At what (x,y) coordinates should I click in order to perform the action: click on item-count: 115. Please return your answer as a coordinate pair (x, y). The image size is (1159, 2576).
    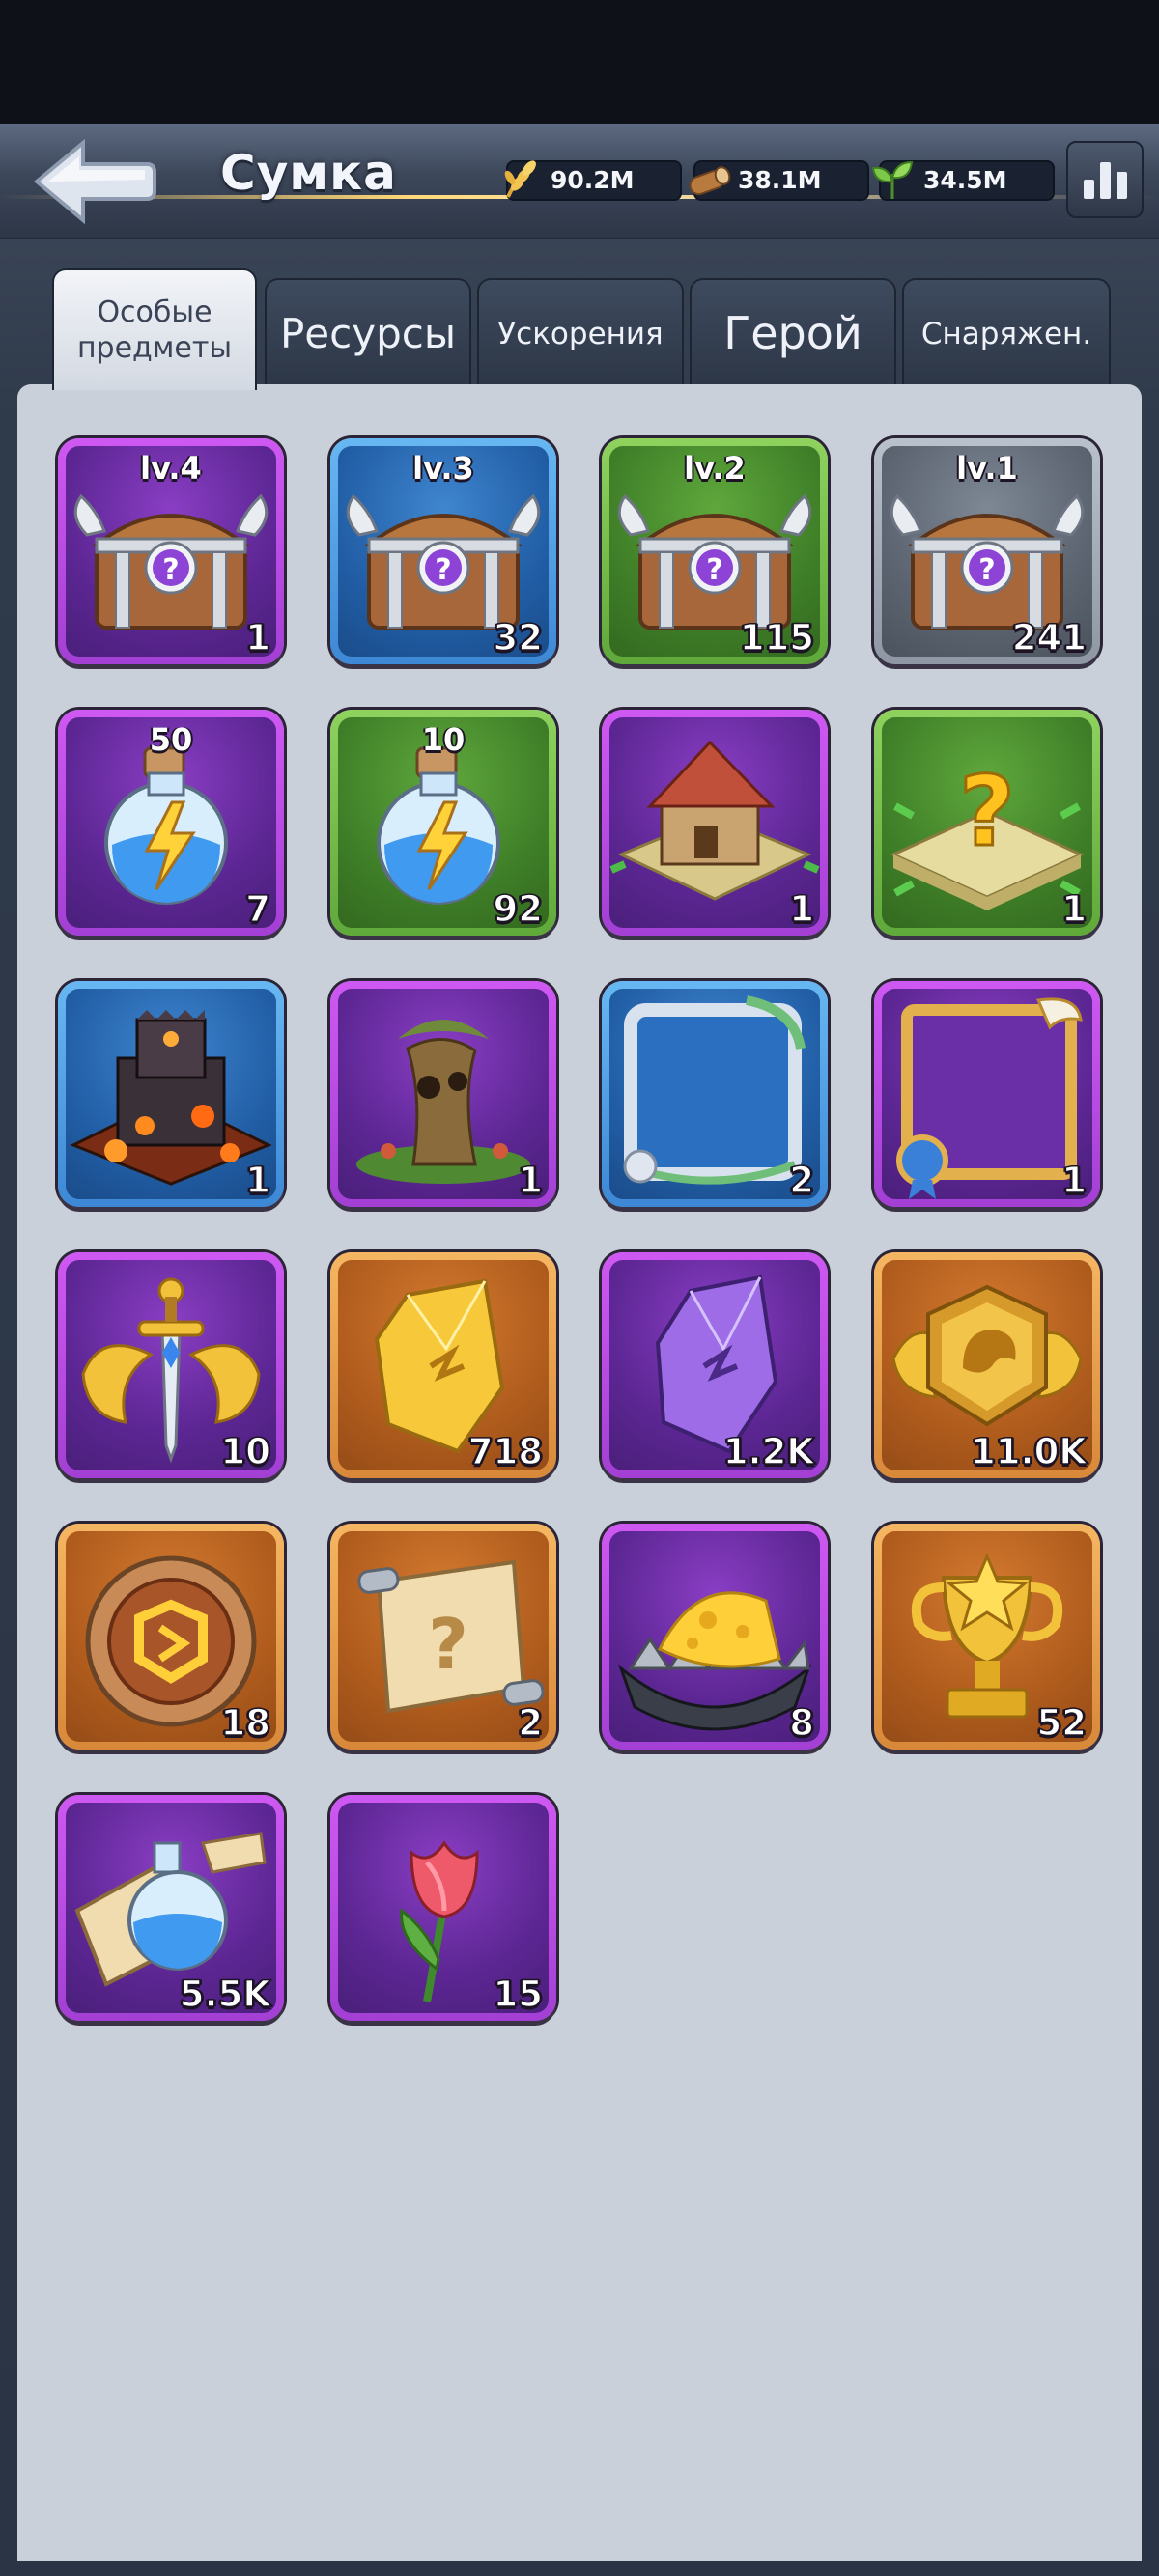
    Looking at the image, I should click on (777, 638).